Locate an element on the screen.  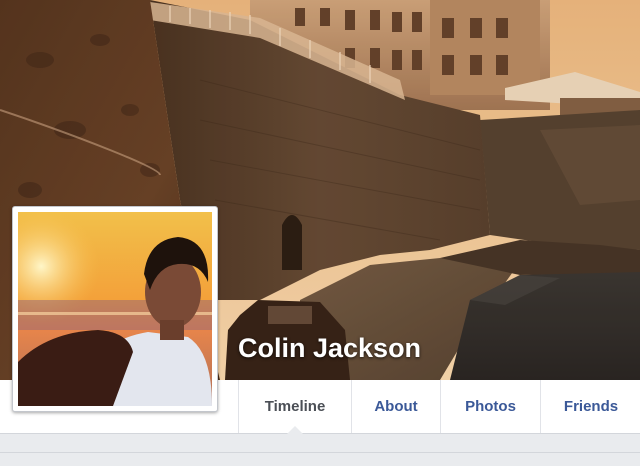
content-area is located at coordinates (320, 450).